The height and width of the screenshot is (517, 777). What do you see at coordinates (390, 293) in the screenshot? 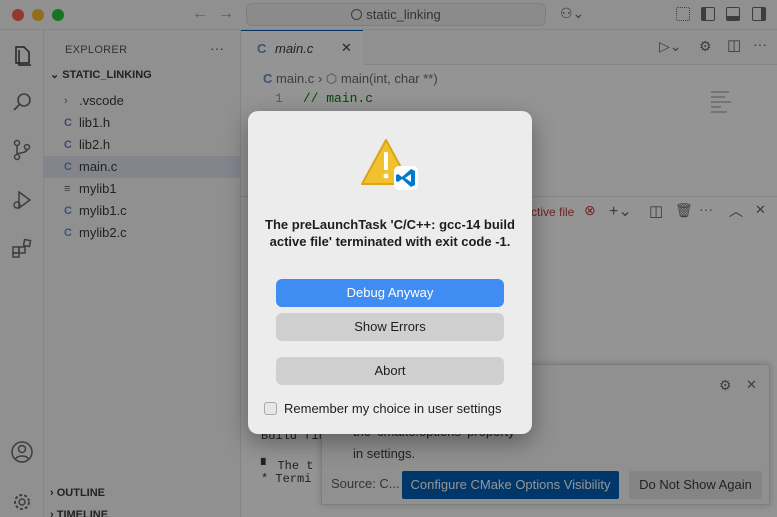
I see `debug-anyway-button: Debug Anyway` at bounding box center [390, 293].